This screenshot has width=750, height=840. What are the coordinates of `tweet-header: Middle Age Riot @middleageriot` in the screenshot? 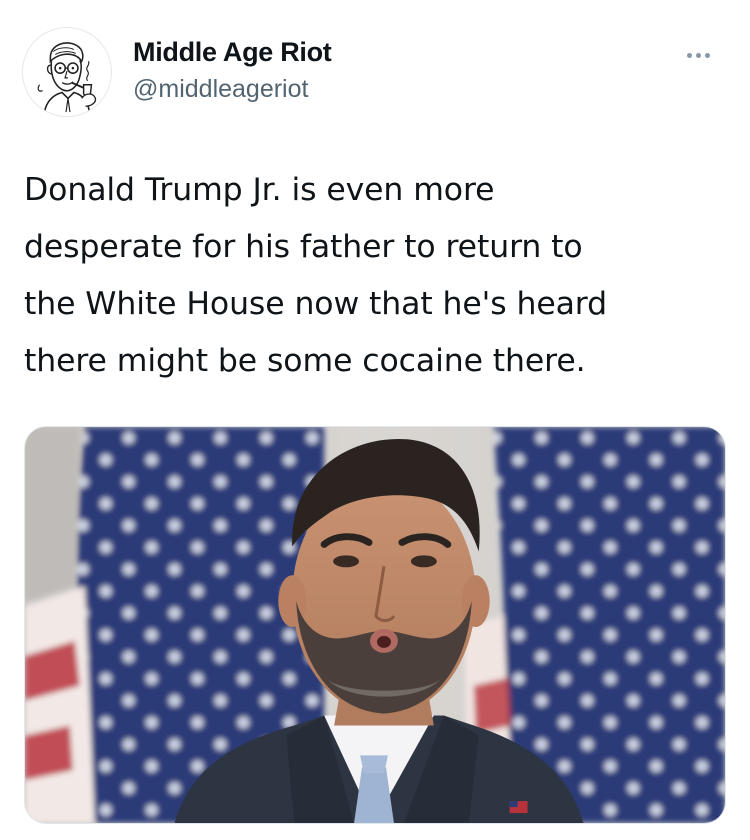 It's located at (375, 72).